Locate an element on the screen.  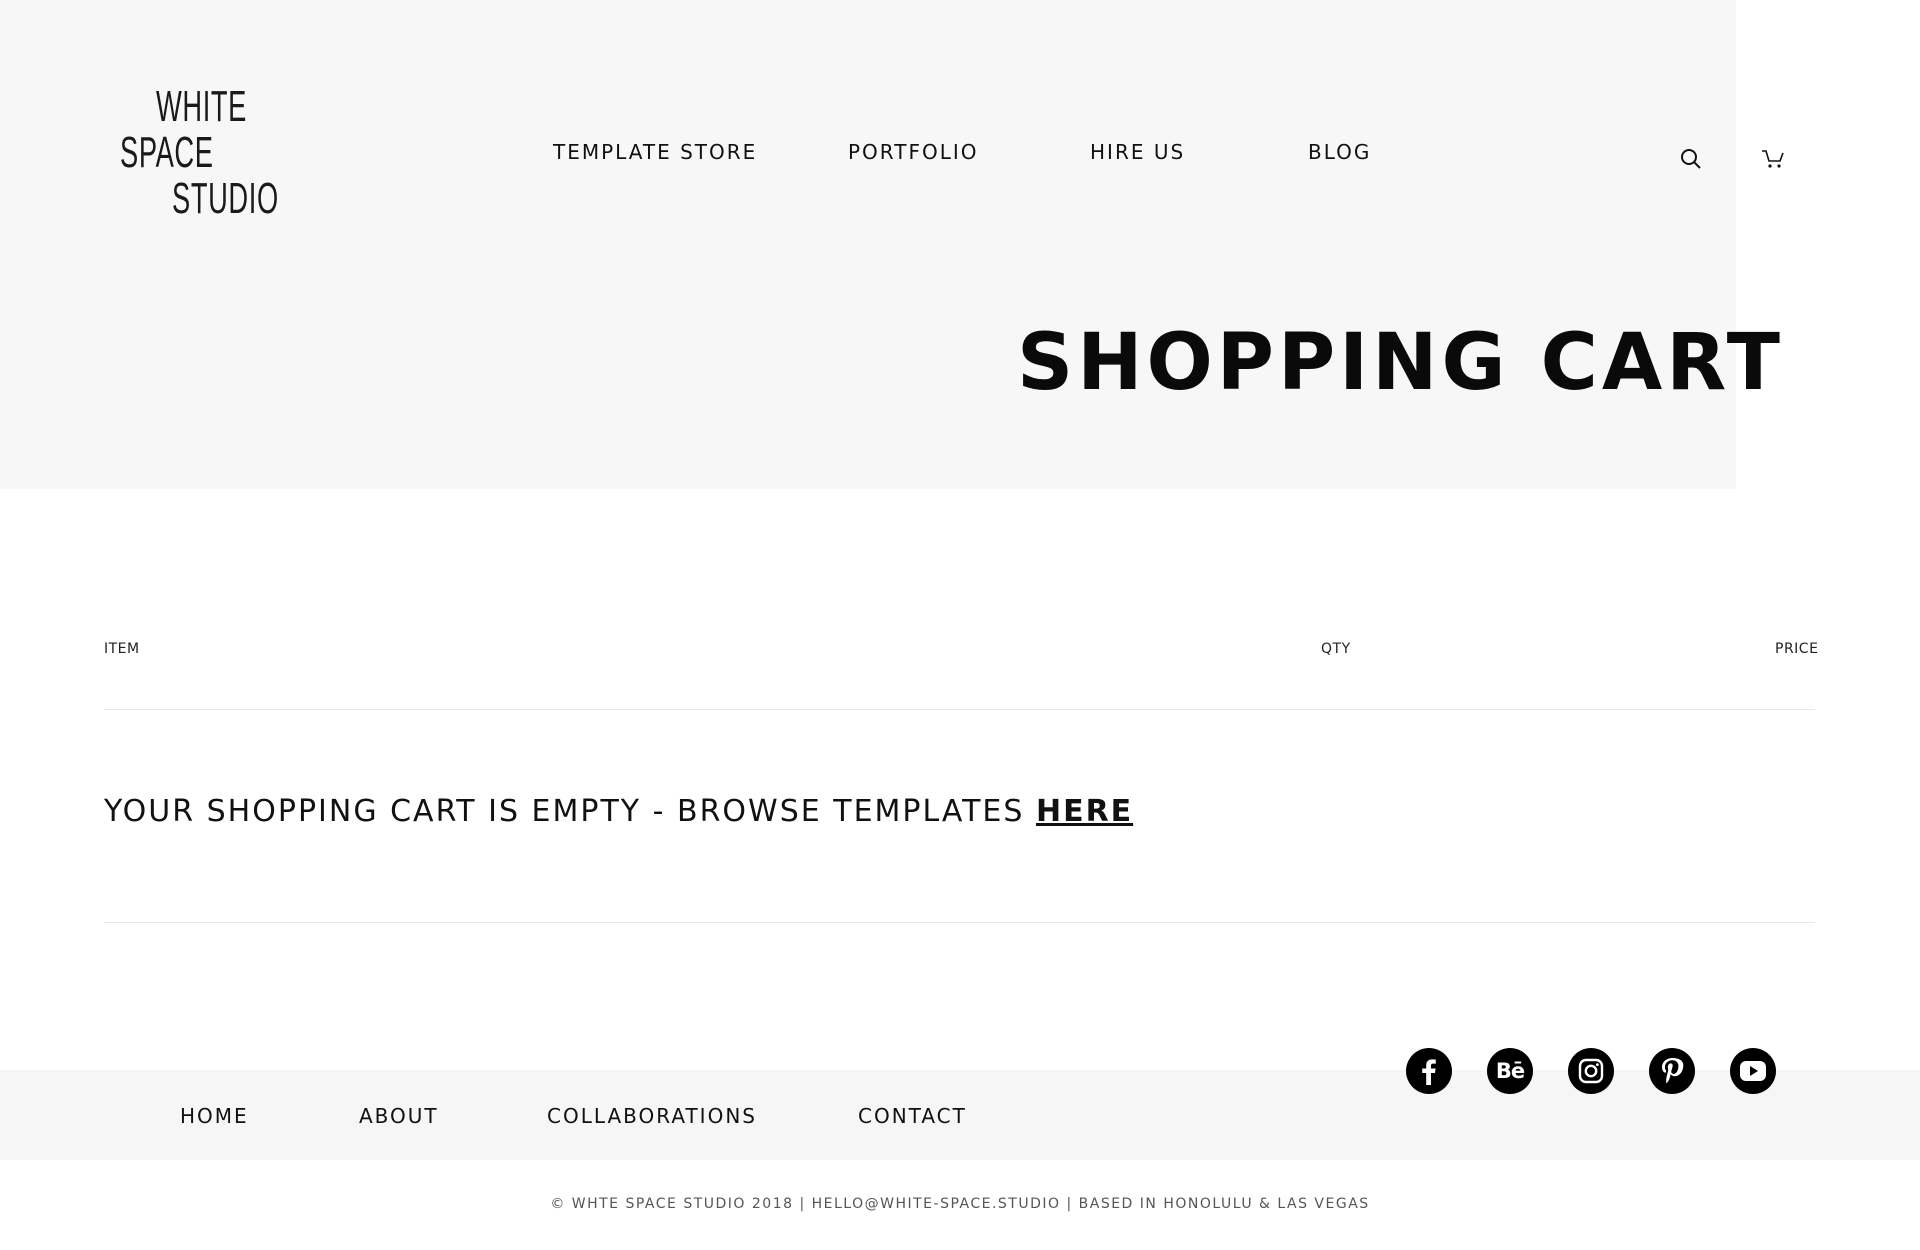
nav-hire-us: HIRE US is located at coordinates (1137, 152).